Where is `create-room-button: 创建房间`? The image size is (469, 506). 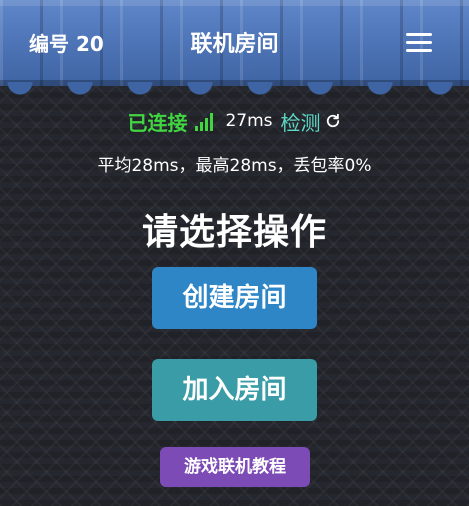 create-room-button: 创建房间 is located at coordinates (234, 298).